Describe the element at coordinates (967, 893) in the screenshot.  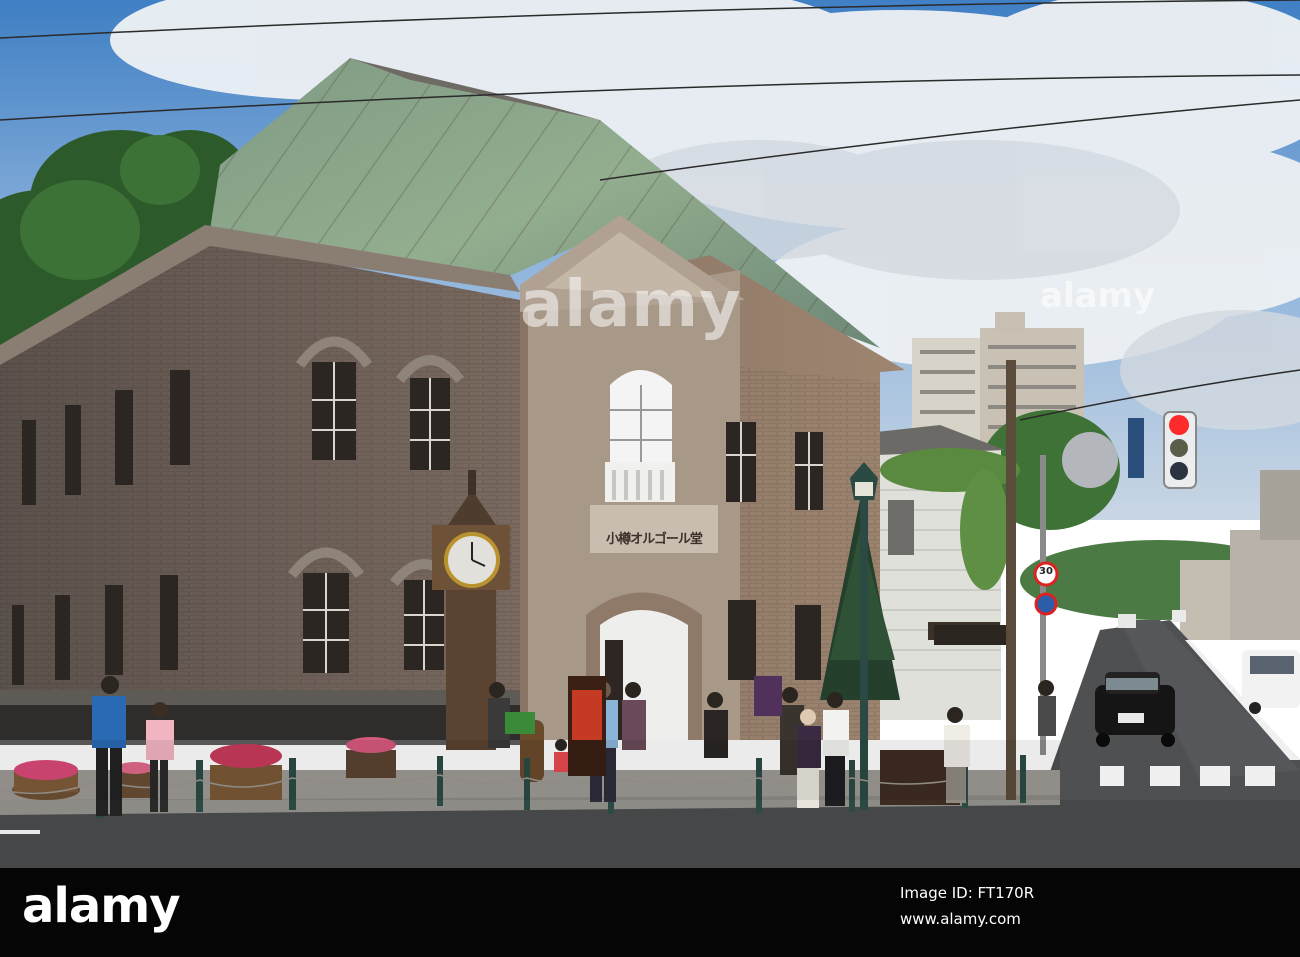
I see `image-id-label: Image ID: FT170R` at that location.